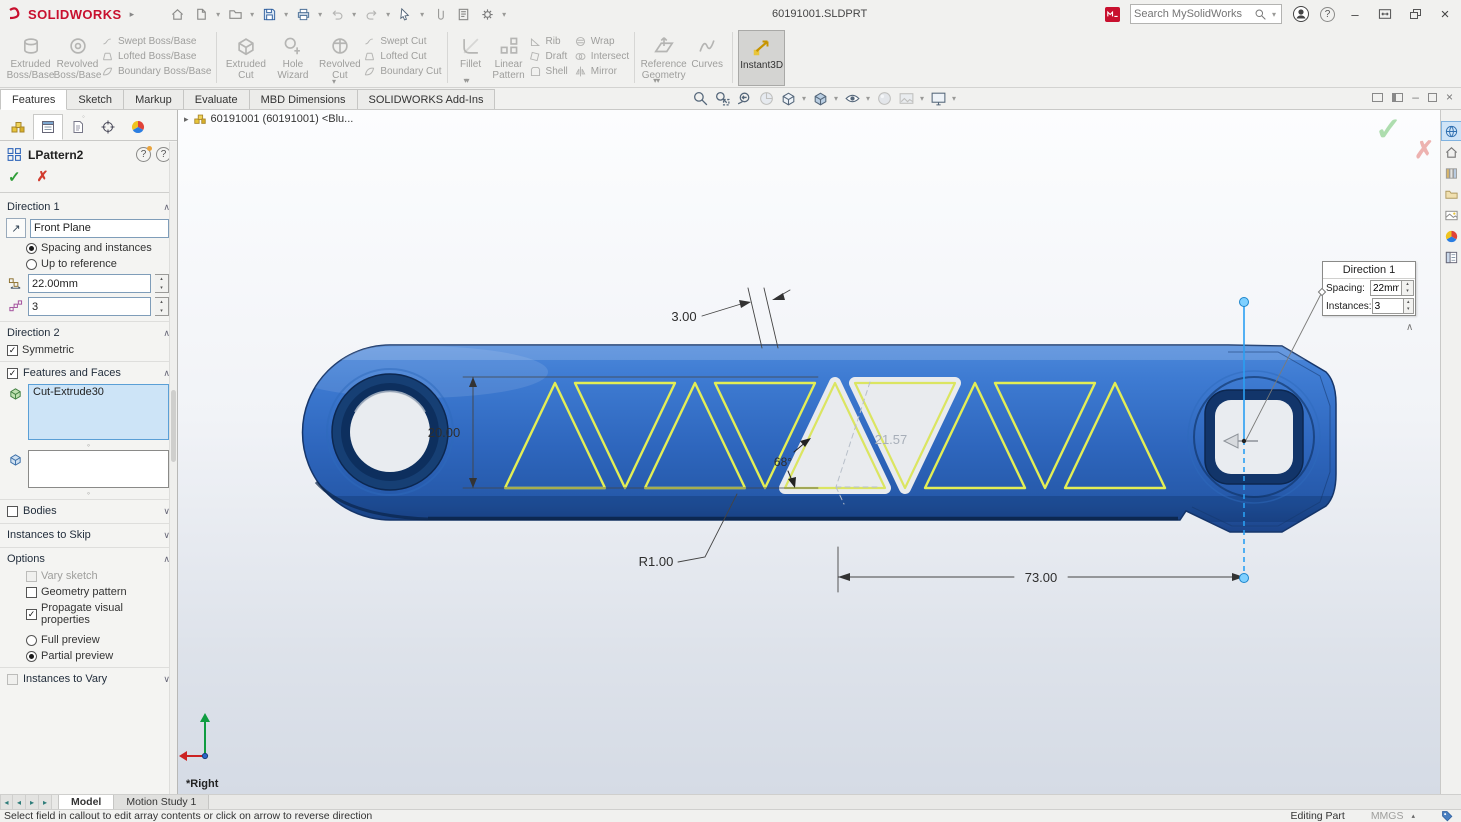  What do you see at coordinates (88, 264) in the screenshot?
I see `up-to-reference-radio-row: Up to reference` at bounding box center [88, 264].